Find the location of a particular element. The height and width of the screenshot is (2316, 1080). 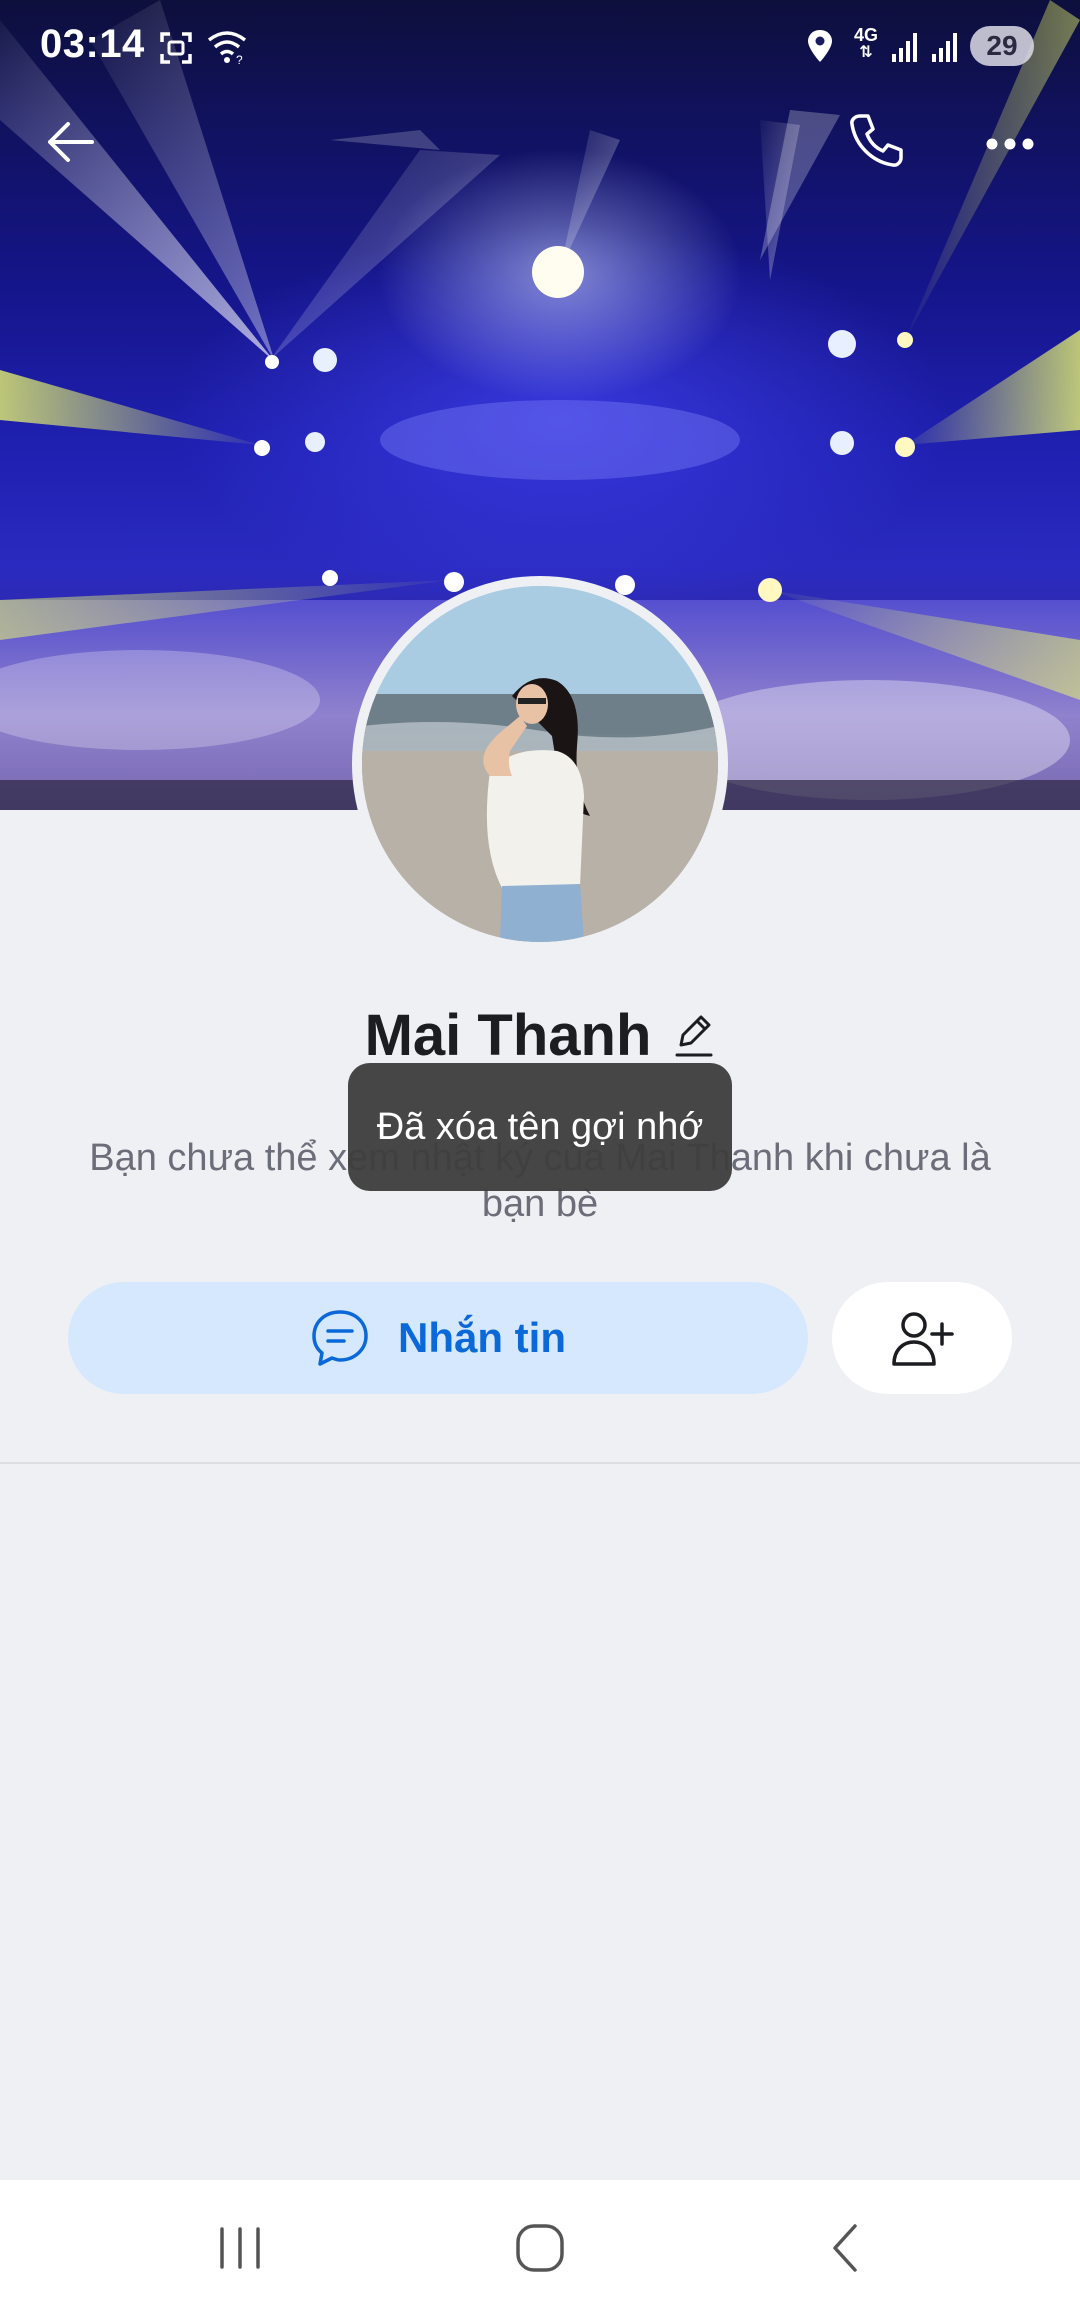

home-icon is located at coordinates (540, 2248).